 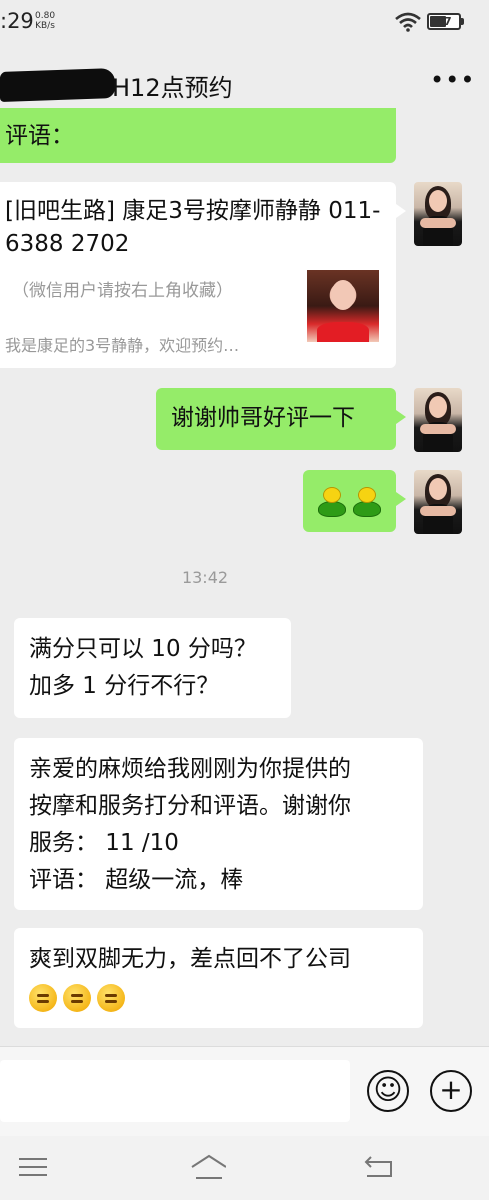 I want to click on message-line: 满分只可以 10 分吗？, so click(x=143, y=649).